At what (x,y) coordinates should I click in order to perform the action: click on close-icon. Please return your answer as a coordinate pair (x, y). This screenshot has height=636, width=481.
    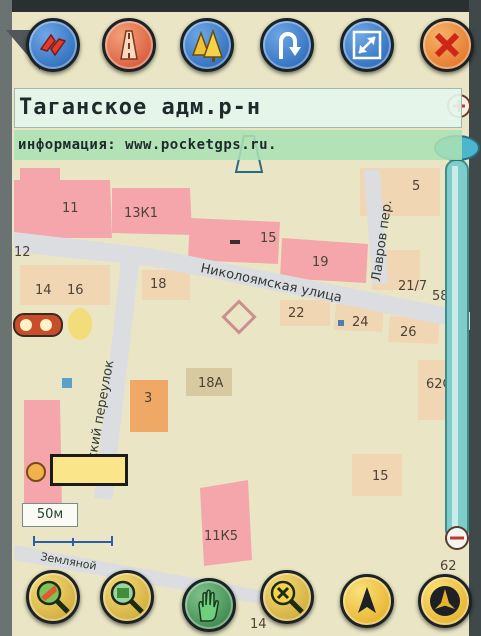
    Looking at the image, I should click on (447, 45).